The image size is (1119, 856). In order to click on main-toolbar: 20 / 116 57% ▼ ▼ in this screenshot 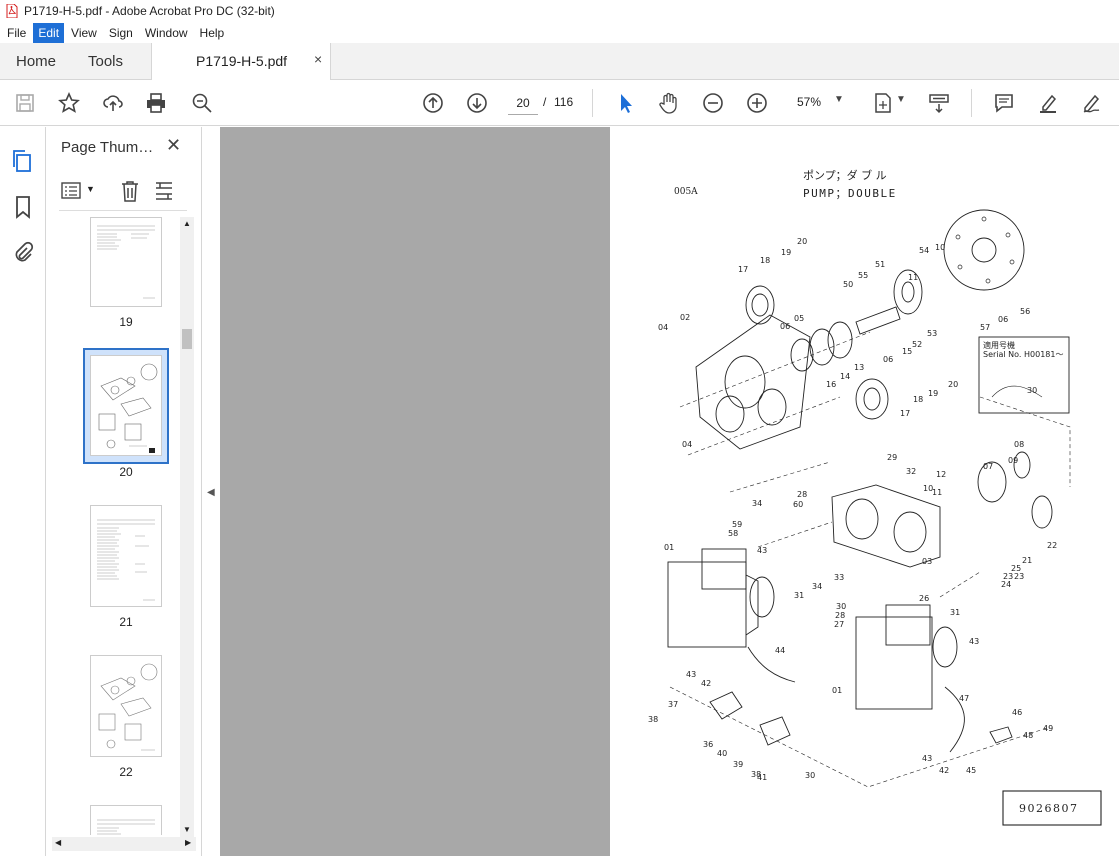, I will do `click(559, 103)`.